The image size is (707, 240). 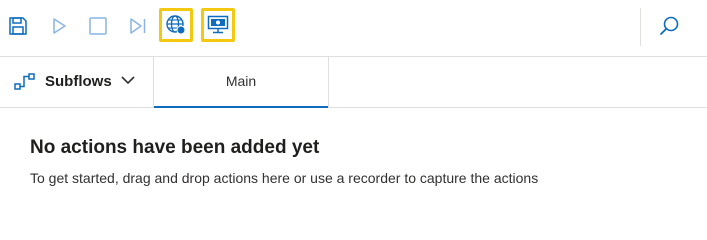 I want to click on search-button, so click(x=669, y=26).